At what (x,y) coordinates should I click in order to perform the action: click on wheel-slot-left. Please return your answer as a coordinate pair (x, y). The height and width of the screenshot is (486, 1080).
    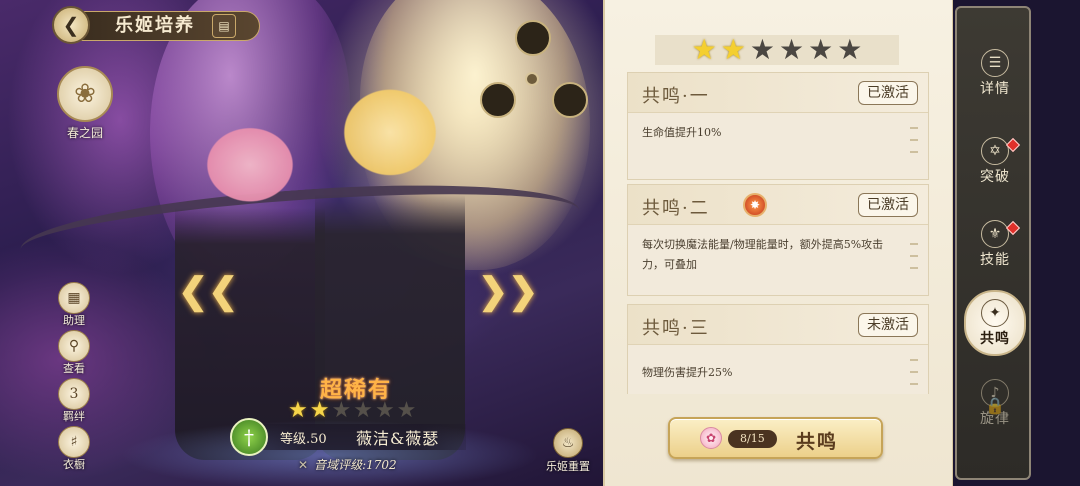
    Looking at the image, I should click on (498, 100).